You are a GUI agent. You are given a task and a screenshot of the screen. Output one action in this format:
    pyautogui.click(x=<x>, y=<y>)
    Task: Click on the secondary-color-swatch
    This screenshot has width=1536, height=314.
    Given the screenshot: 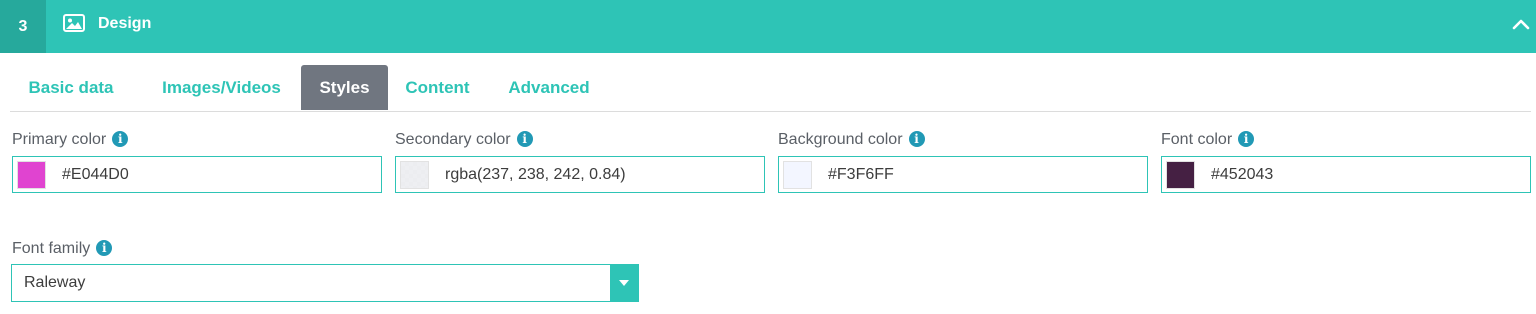 What is the action you would take?
    pyautogui.click(x=414, y=175)
    